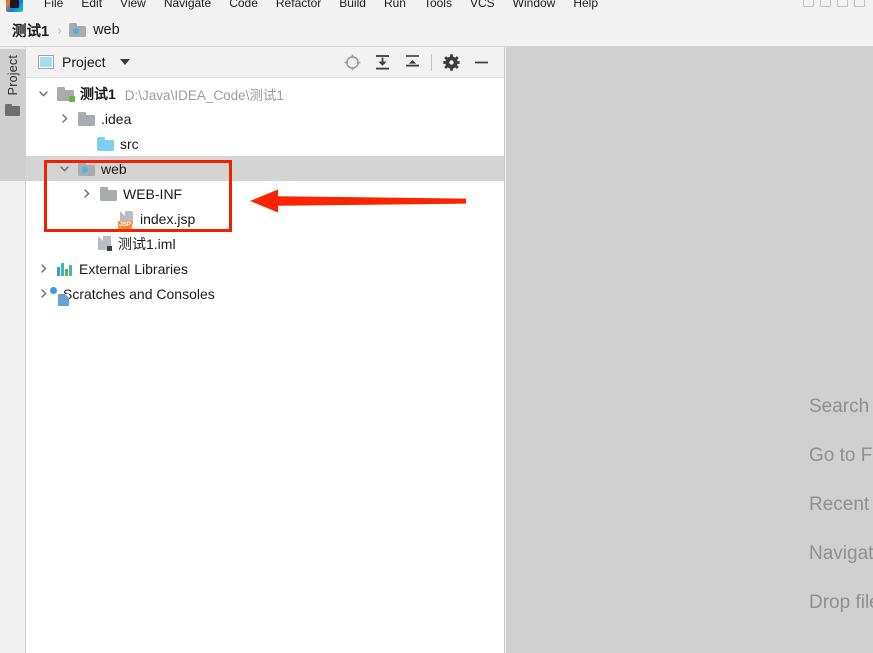 The image size is (873, 653). I want to click on tree-row-src: src, so click(265, 143).